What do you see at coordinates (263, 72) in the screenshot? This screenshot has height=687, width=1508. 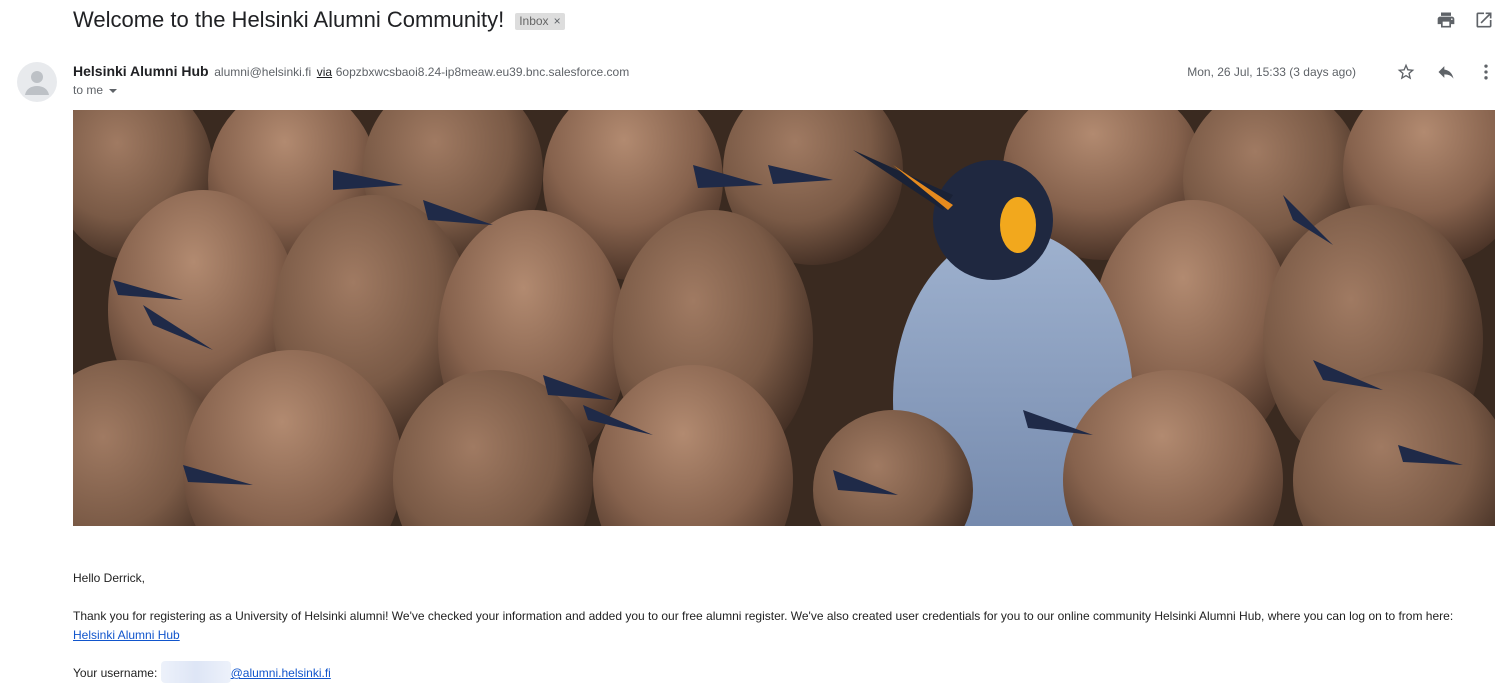 I see `sender-email: alumni@helsinki.fi` at bounding box center [263, 72].